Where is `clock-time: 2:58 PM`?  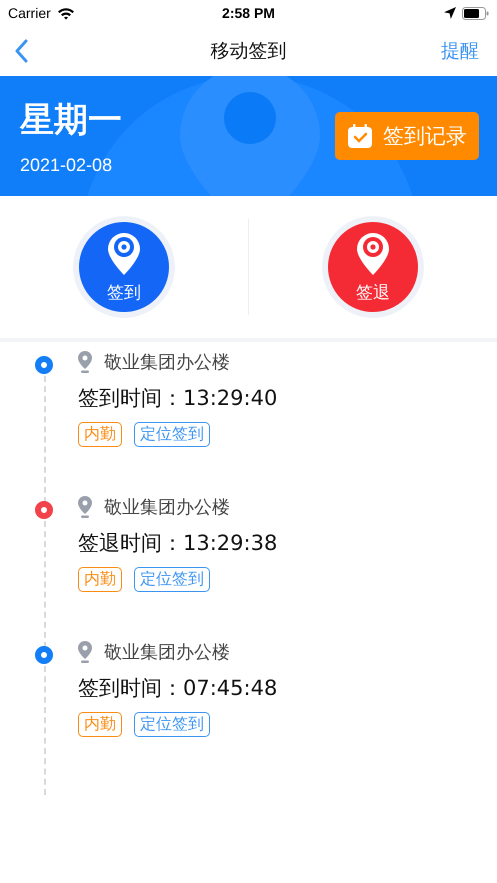
clock-time: 2:58 PM is located at coordinates (248, 13).